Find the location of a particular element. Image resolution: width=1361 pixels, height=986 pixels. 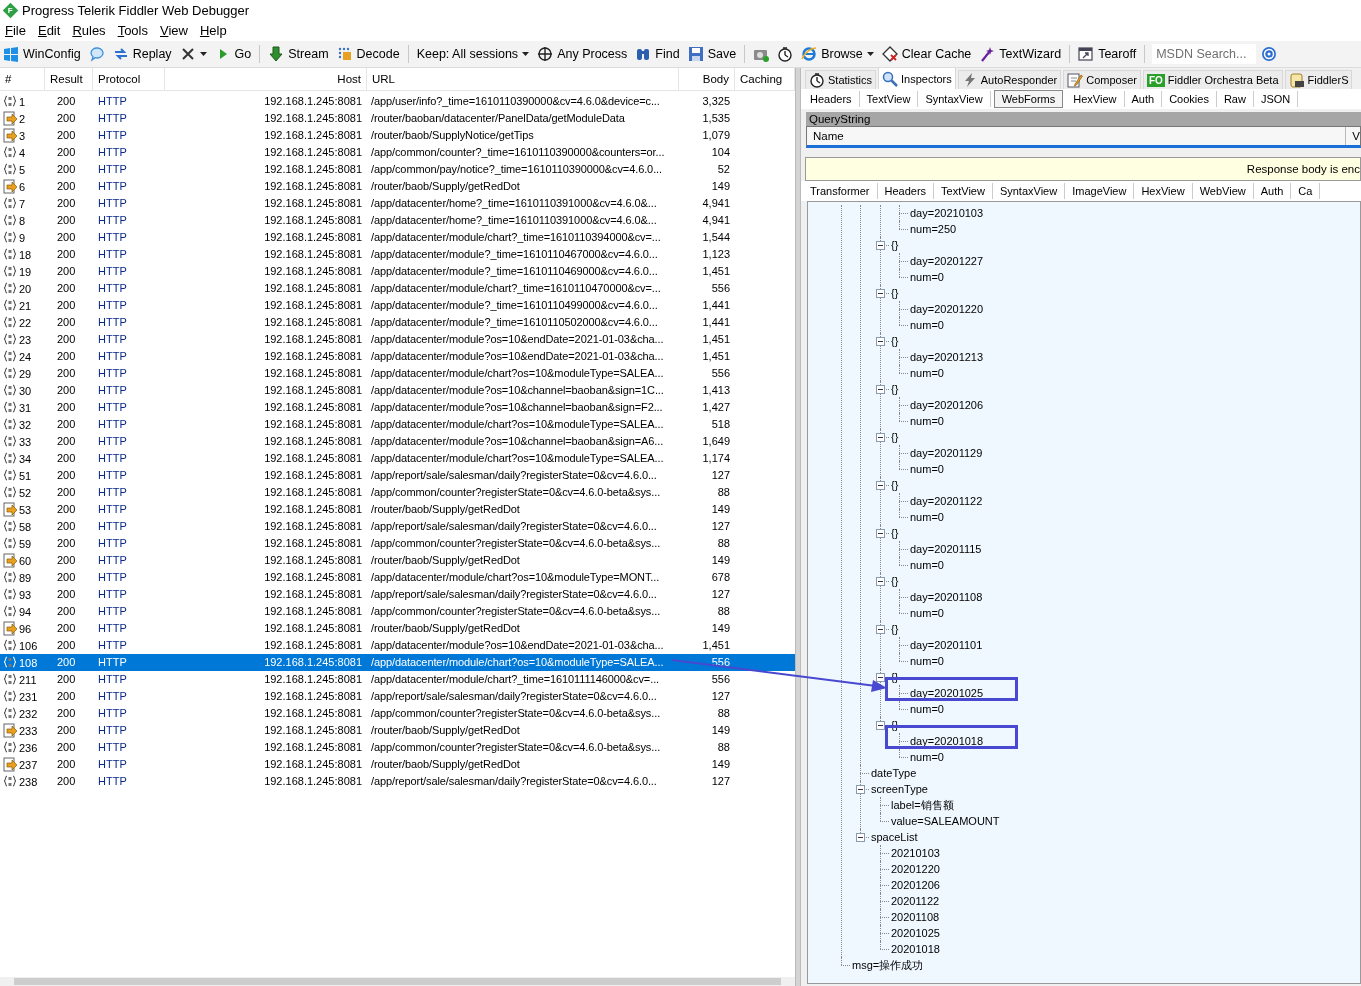

toolbar-button: Keep: All sessions is located at coordinates (473, 54).